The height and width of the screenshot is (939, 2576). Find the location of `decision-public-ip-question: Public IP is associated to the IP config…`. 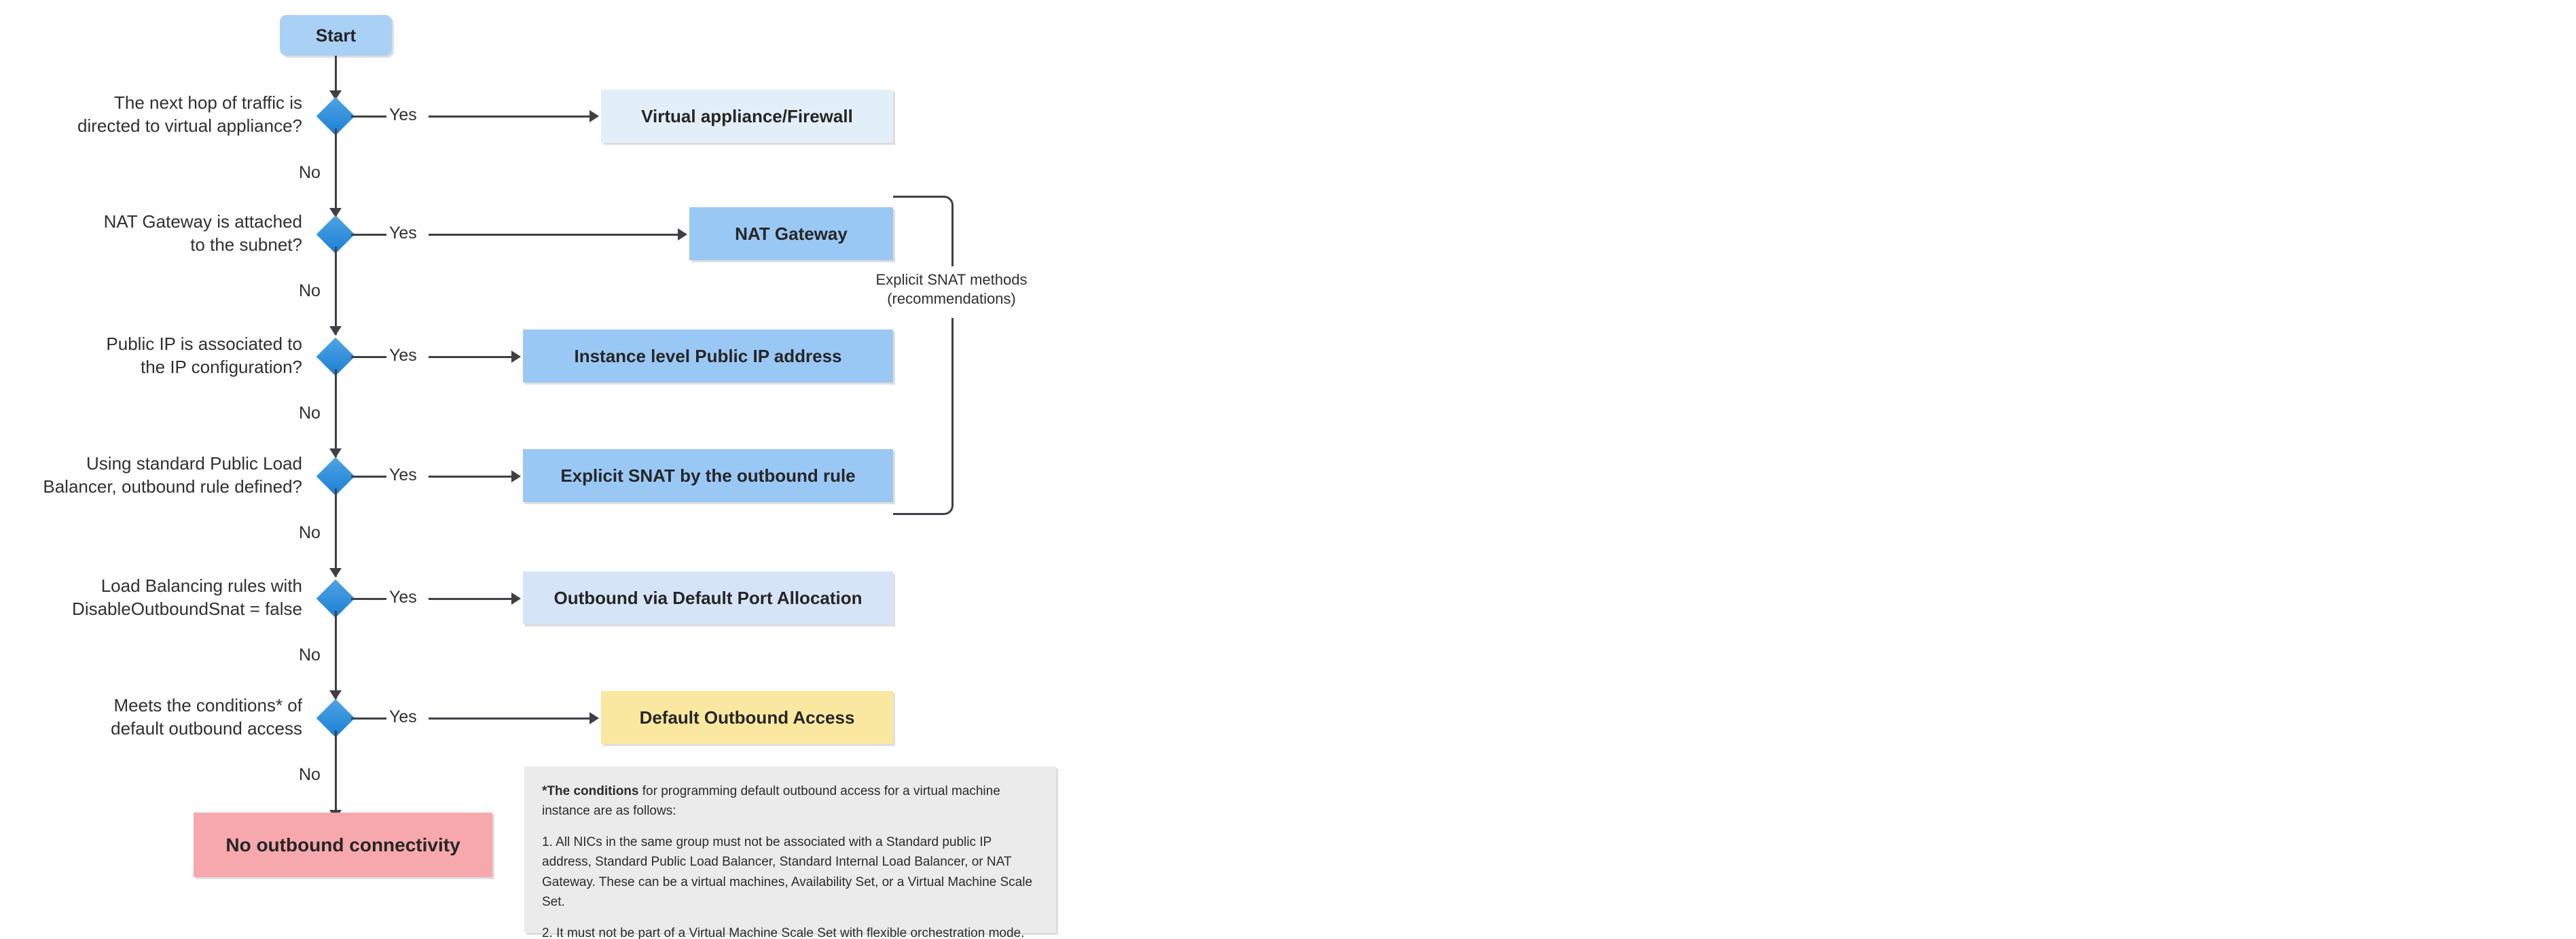

decision-public-ip-question: Public IP is associated to the IP config… is located at coordinates (204, 355).